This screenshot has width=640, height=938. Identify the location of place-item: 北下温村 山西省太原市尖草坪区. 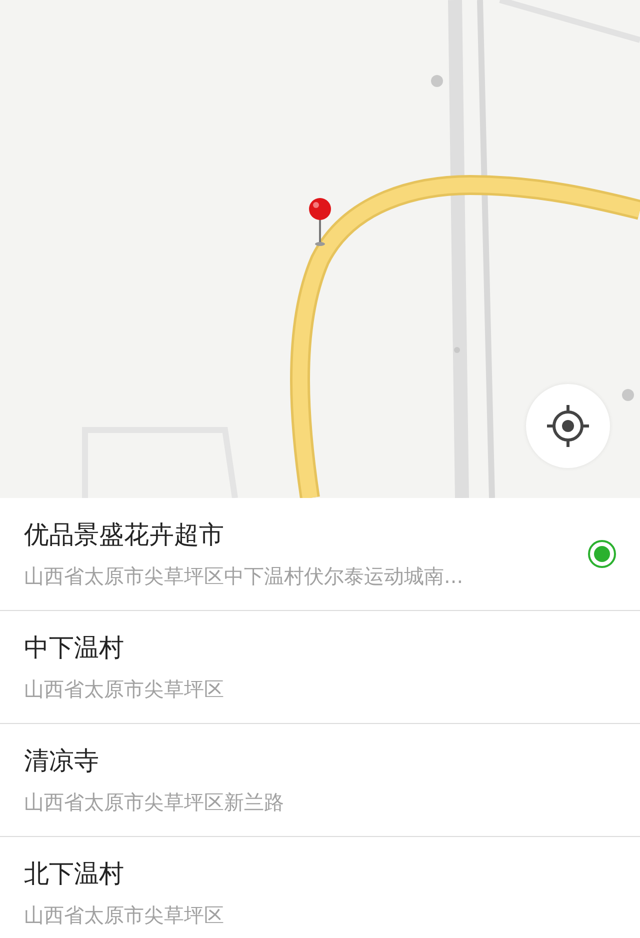
(320, 887).